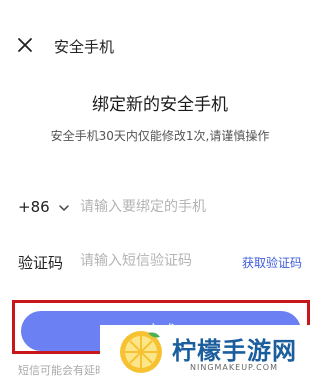 The width and height of the screenshot is (320, 380). Describe the element at coordinates (160, 136) in the screenshot. I see `section-subheading: 安全手机30天内仅能修改1次,请谨慎操作` at that location.